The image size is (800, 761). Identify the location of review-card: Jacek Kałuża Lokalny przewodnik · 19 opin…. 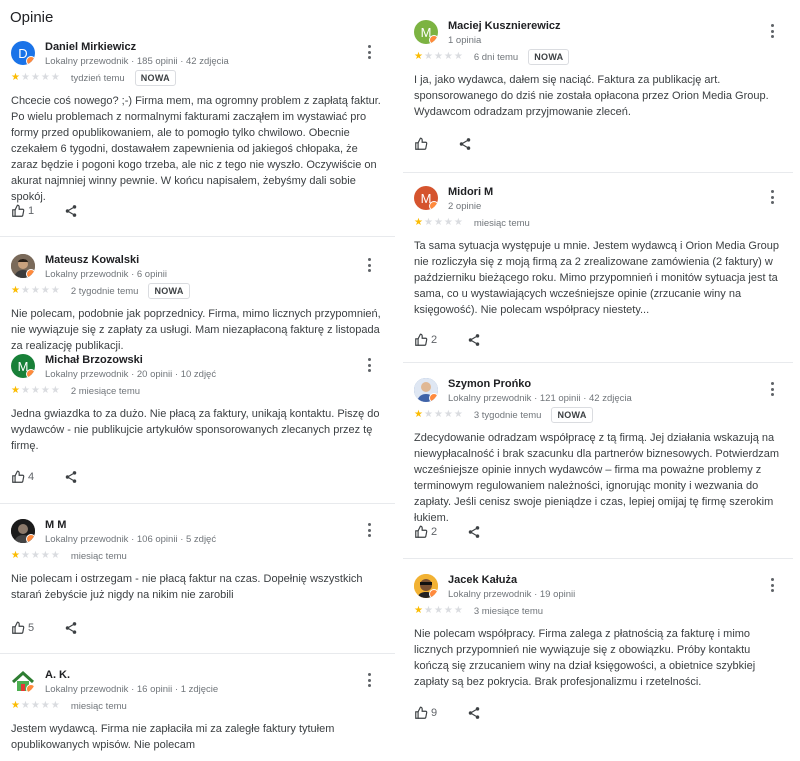
(600, 667).